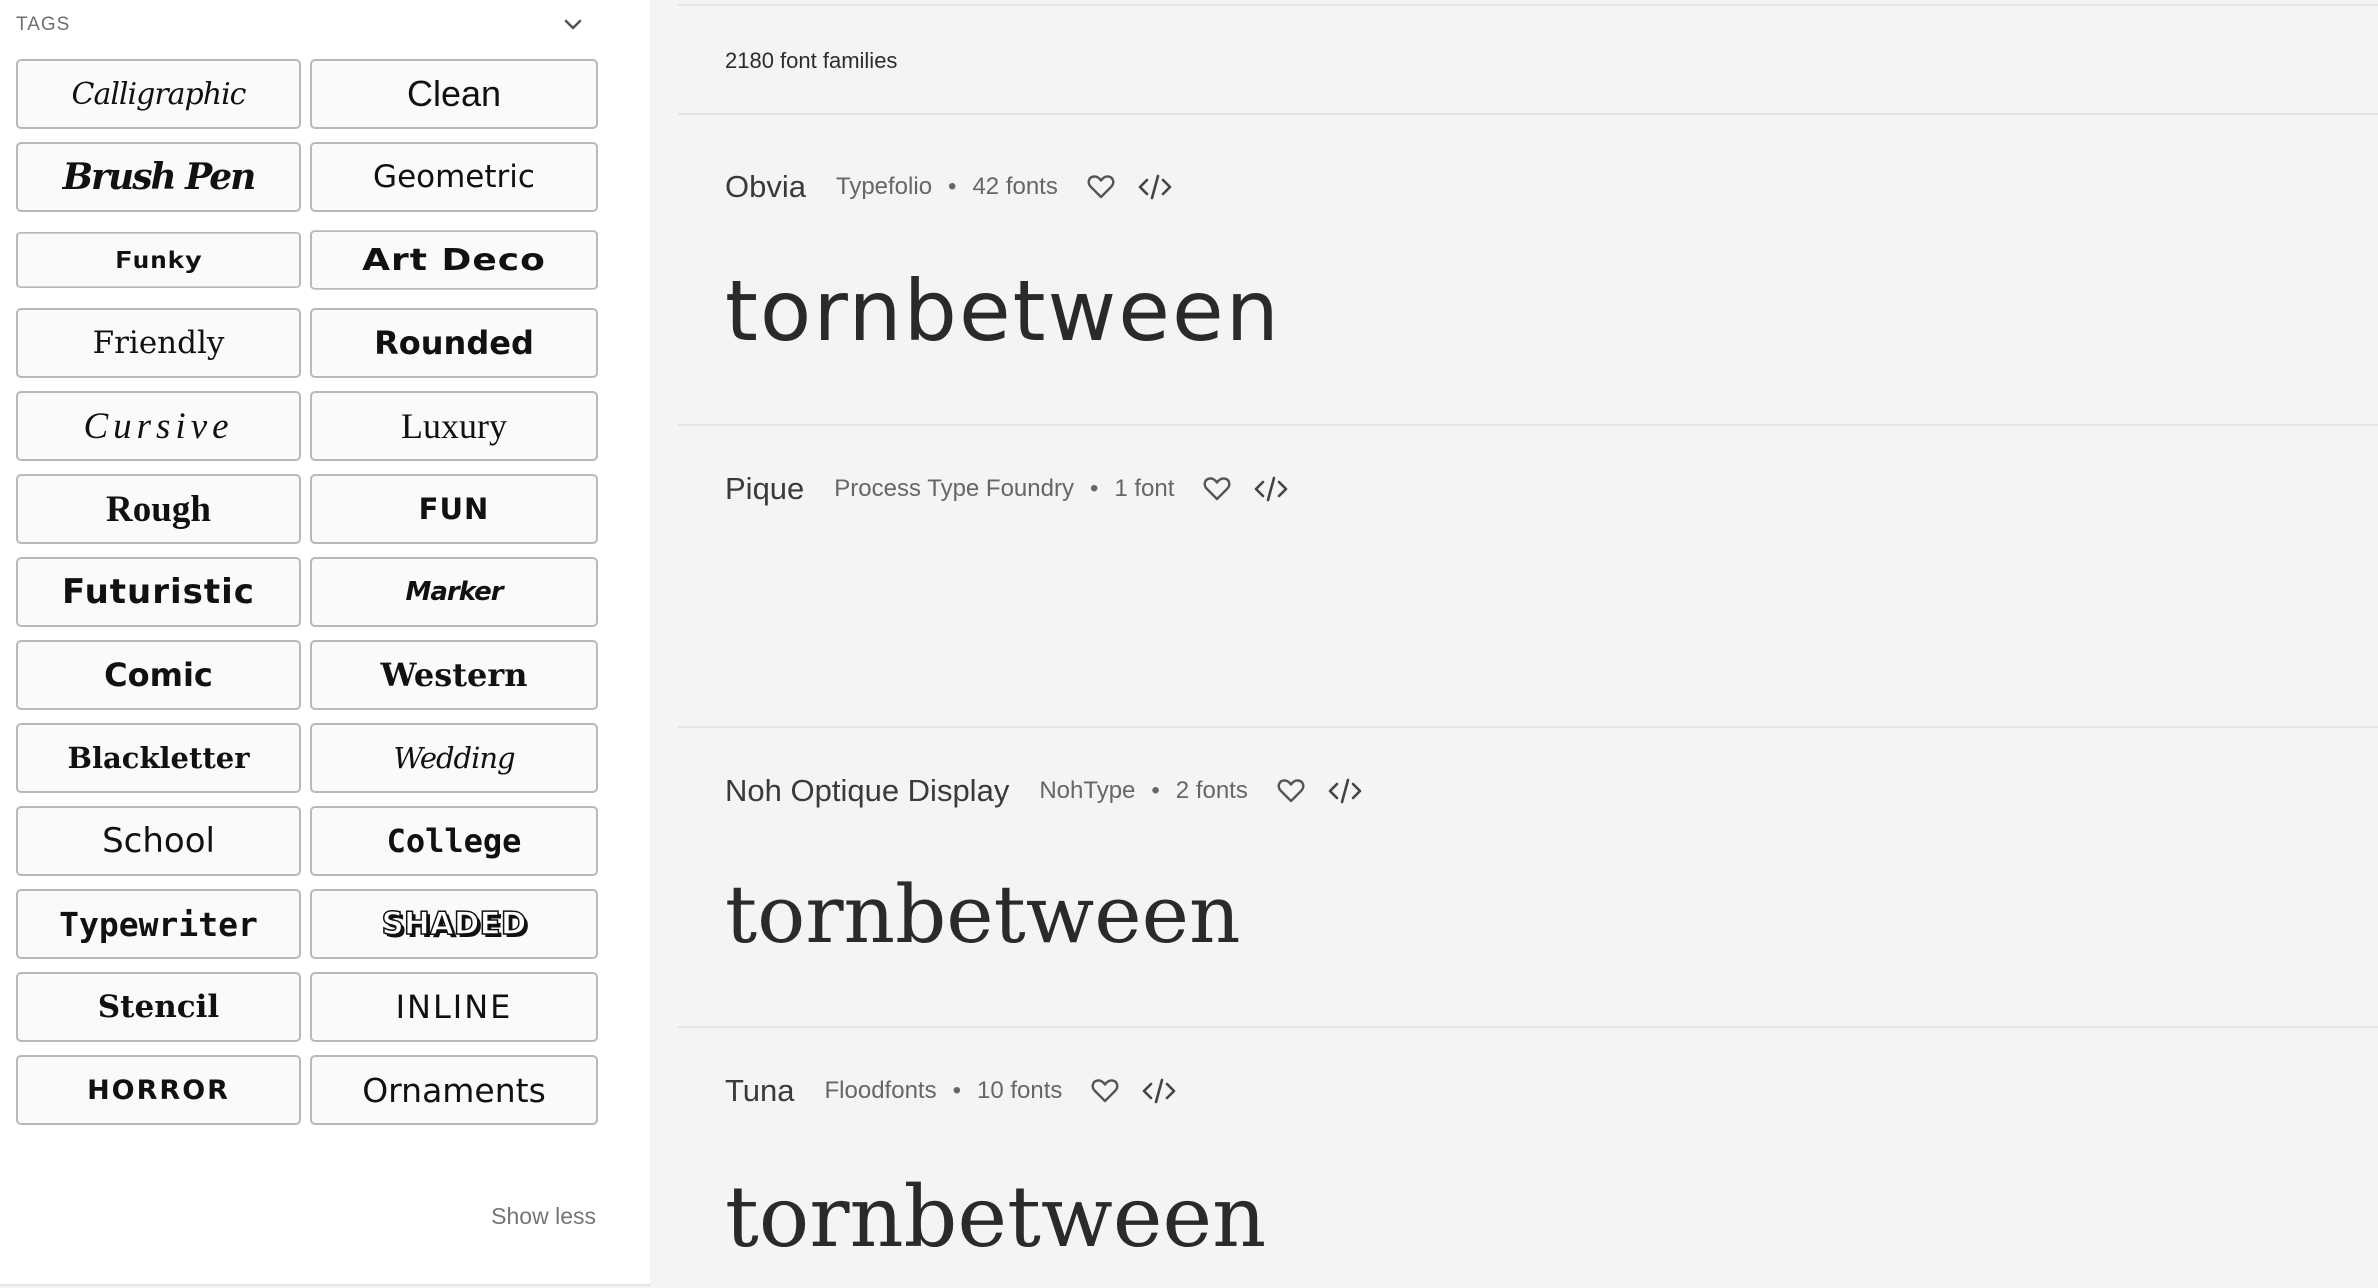 This screenshot has height=1288, width=2378. Describe the element at coordinates (454, 758) in the screenshot. I see `tag-wedding: Wedding` at that location.